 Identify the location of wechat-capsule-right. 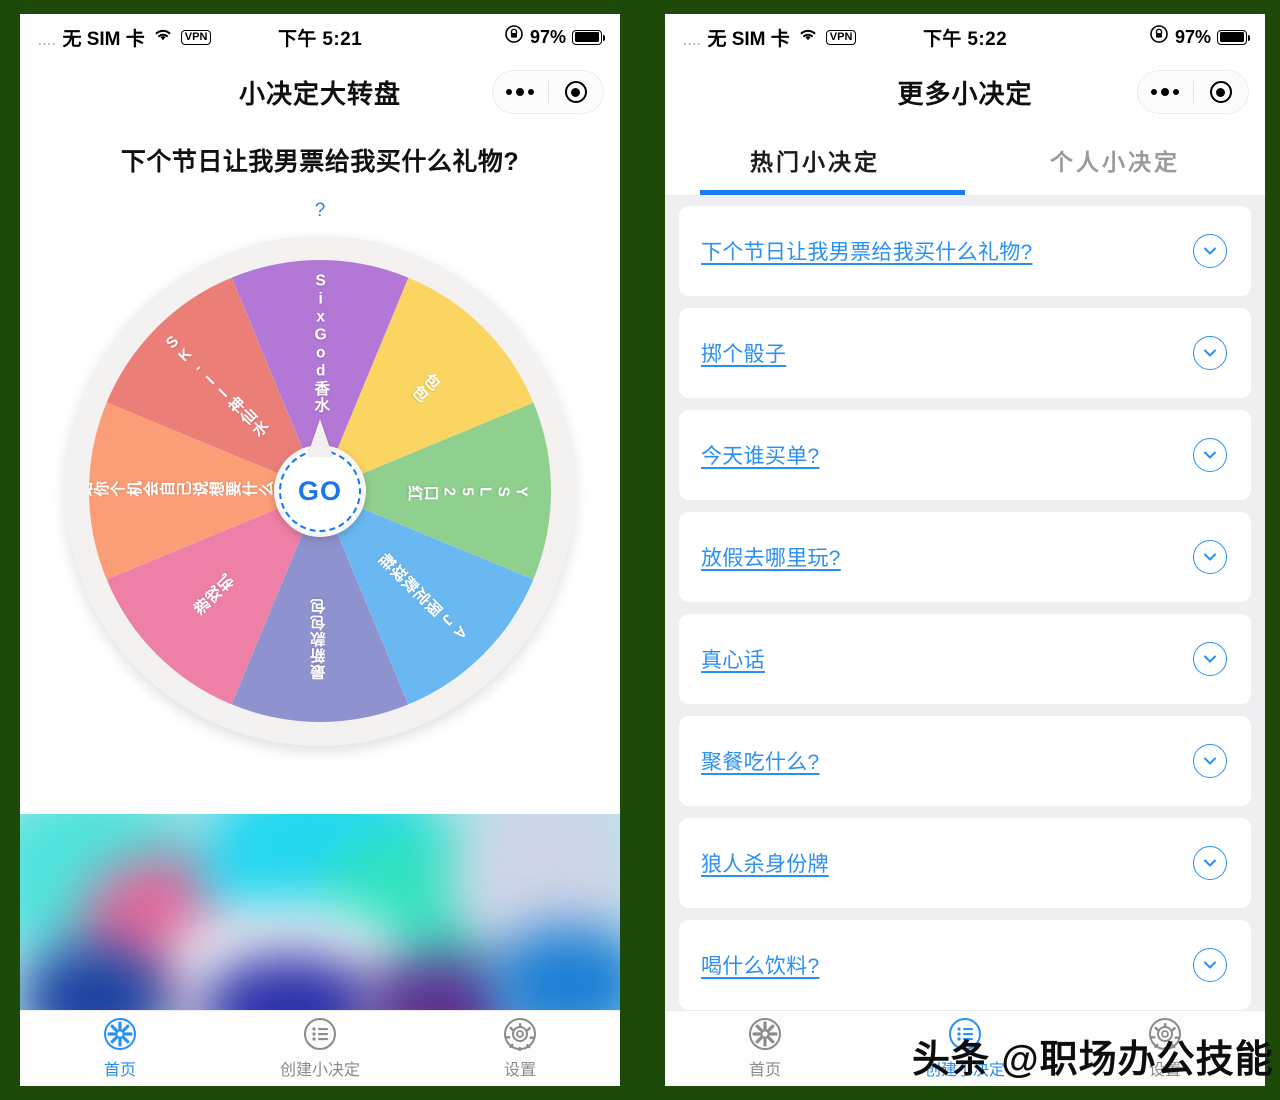
(1193, 92).